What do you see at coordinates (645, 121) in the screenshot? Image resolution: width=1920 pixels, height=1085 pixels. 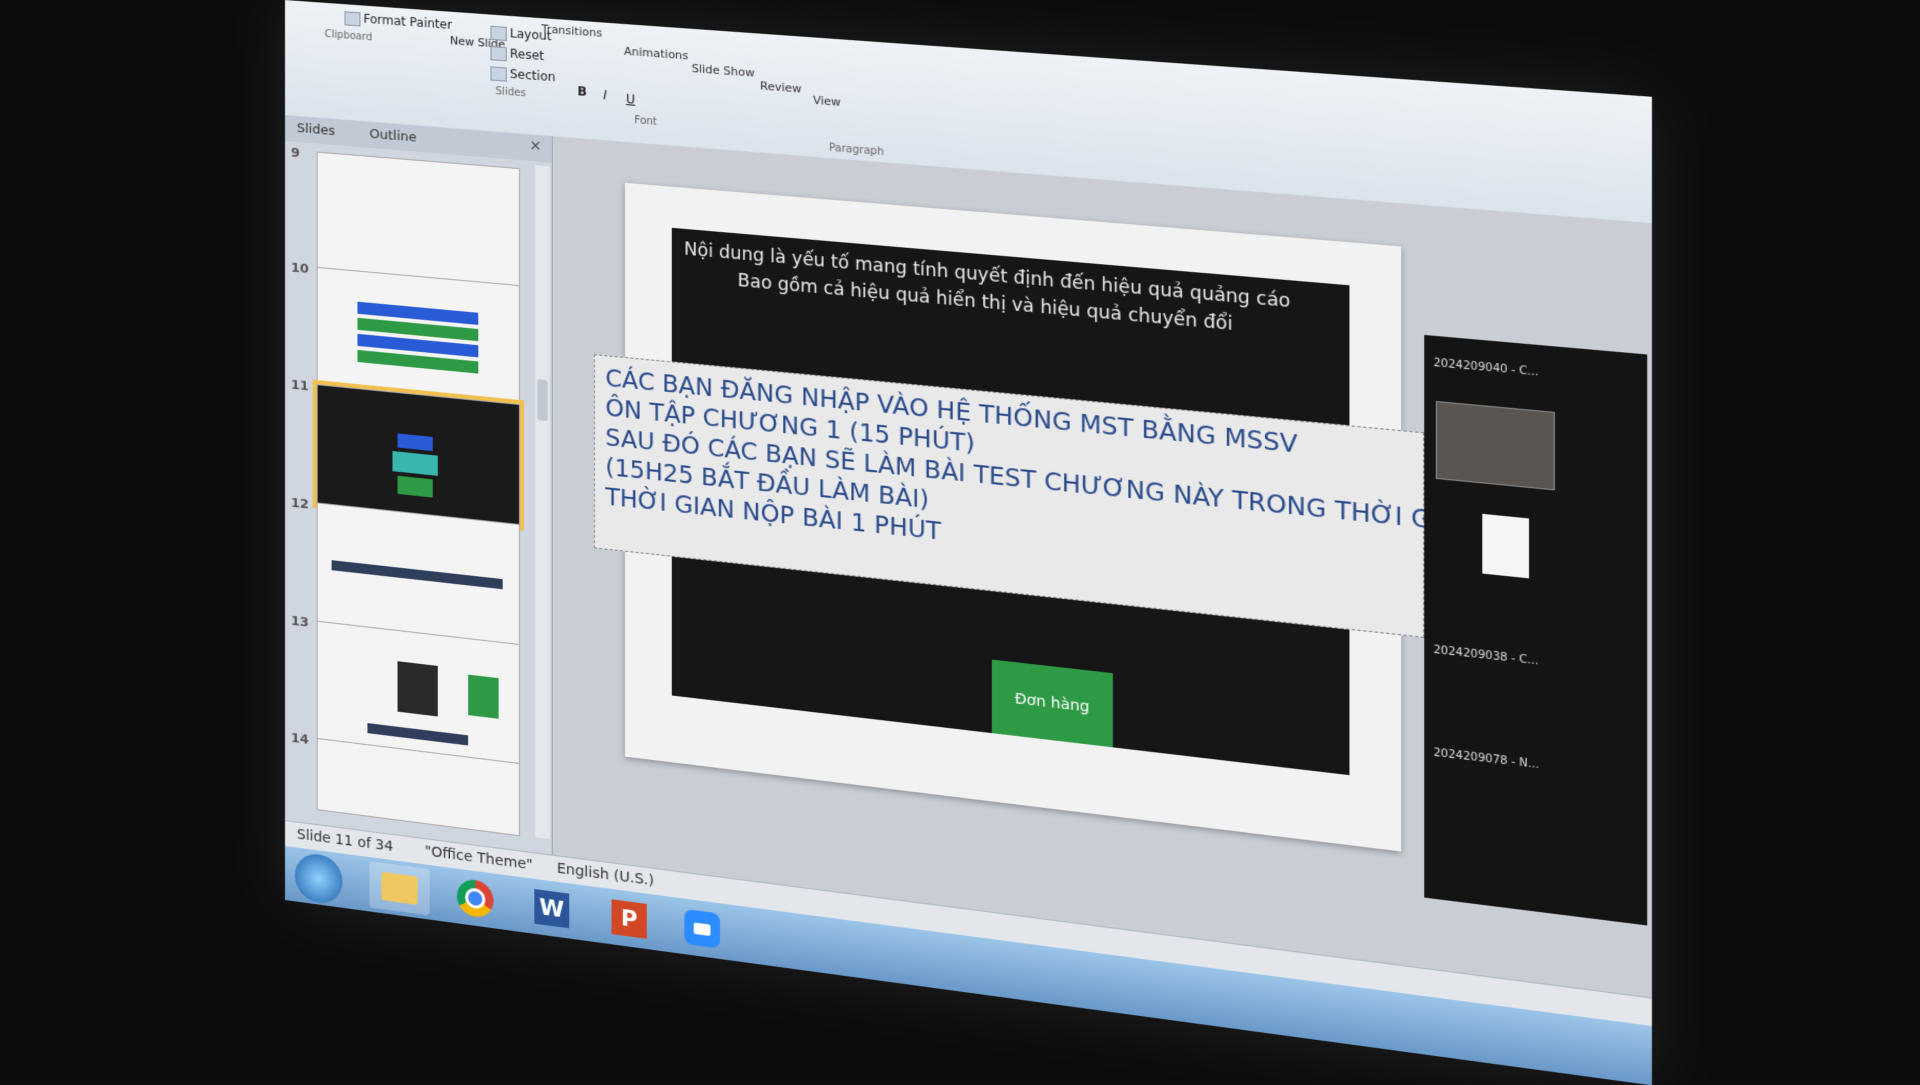 I see `group-font: Font` at bounding box center [645, 121].